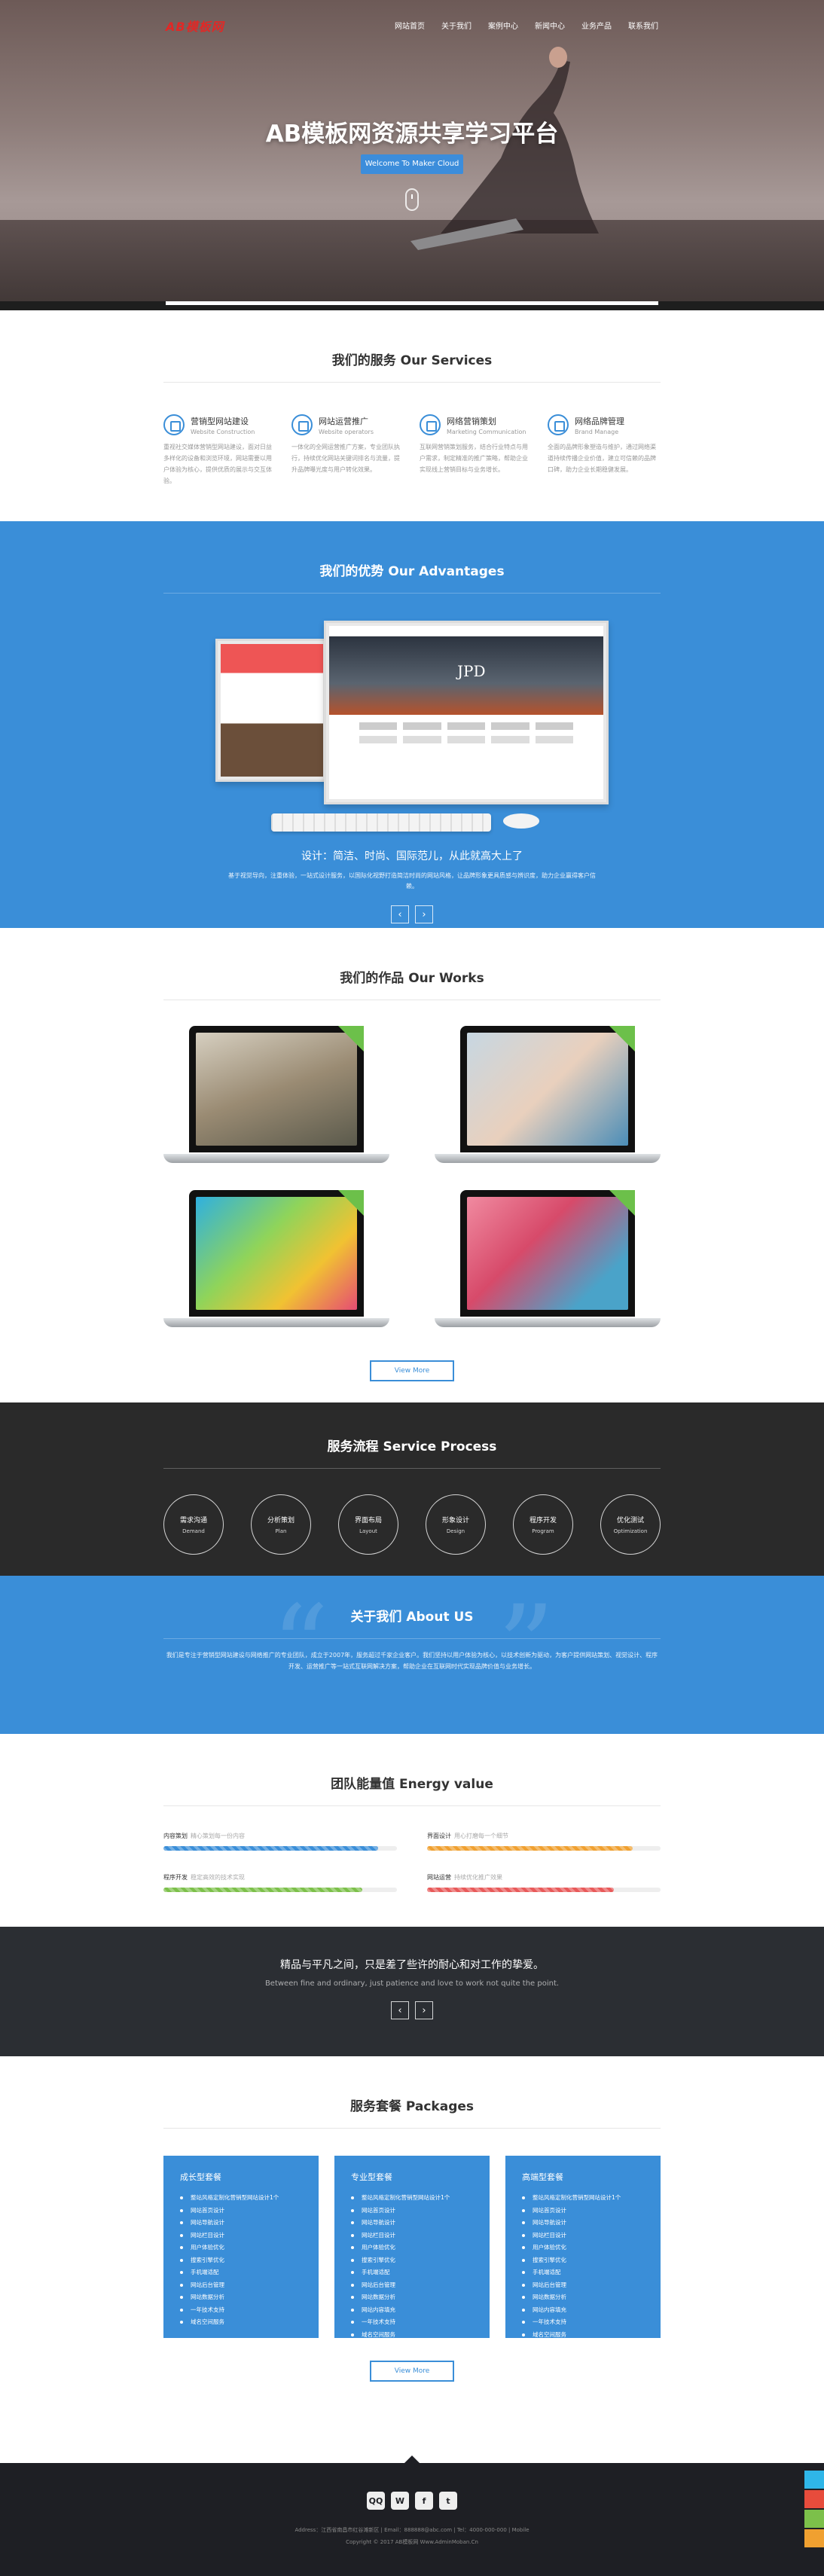 The width and height of the screenshot is (824, 2576). What do you see at coordinates (456, 26) in the screenshot?
I see `nav-about: 关于我们` at bounding box center [456, 26].